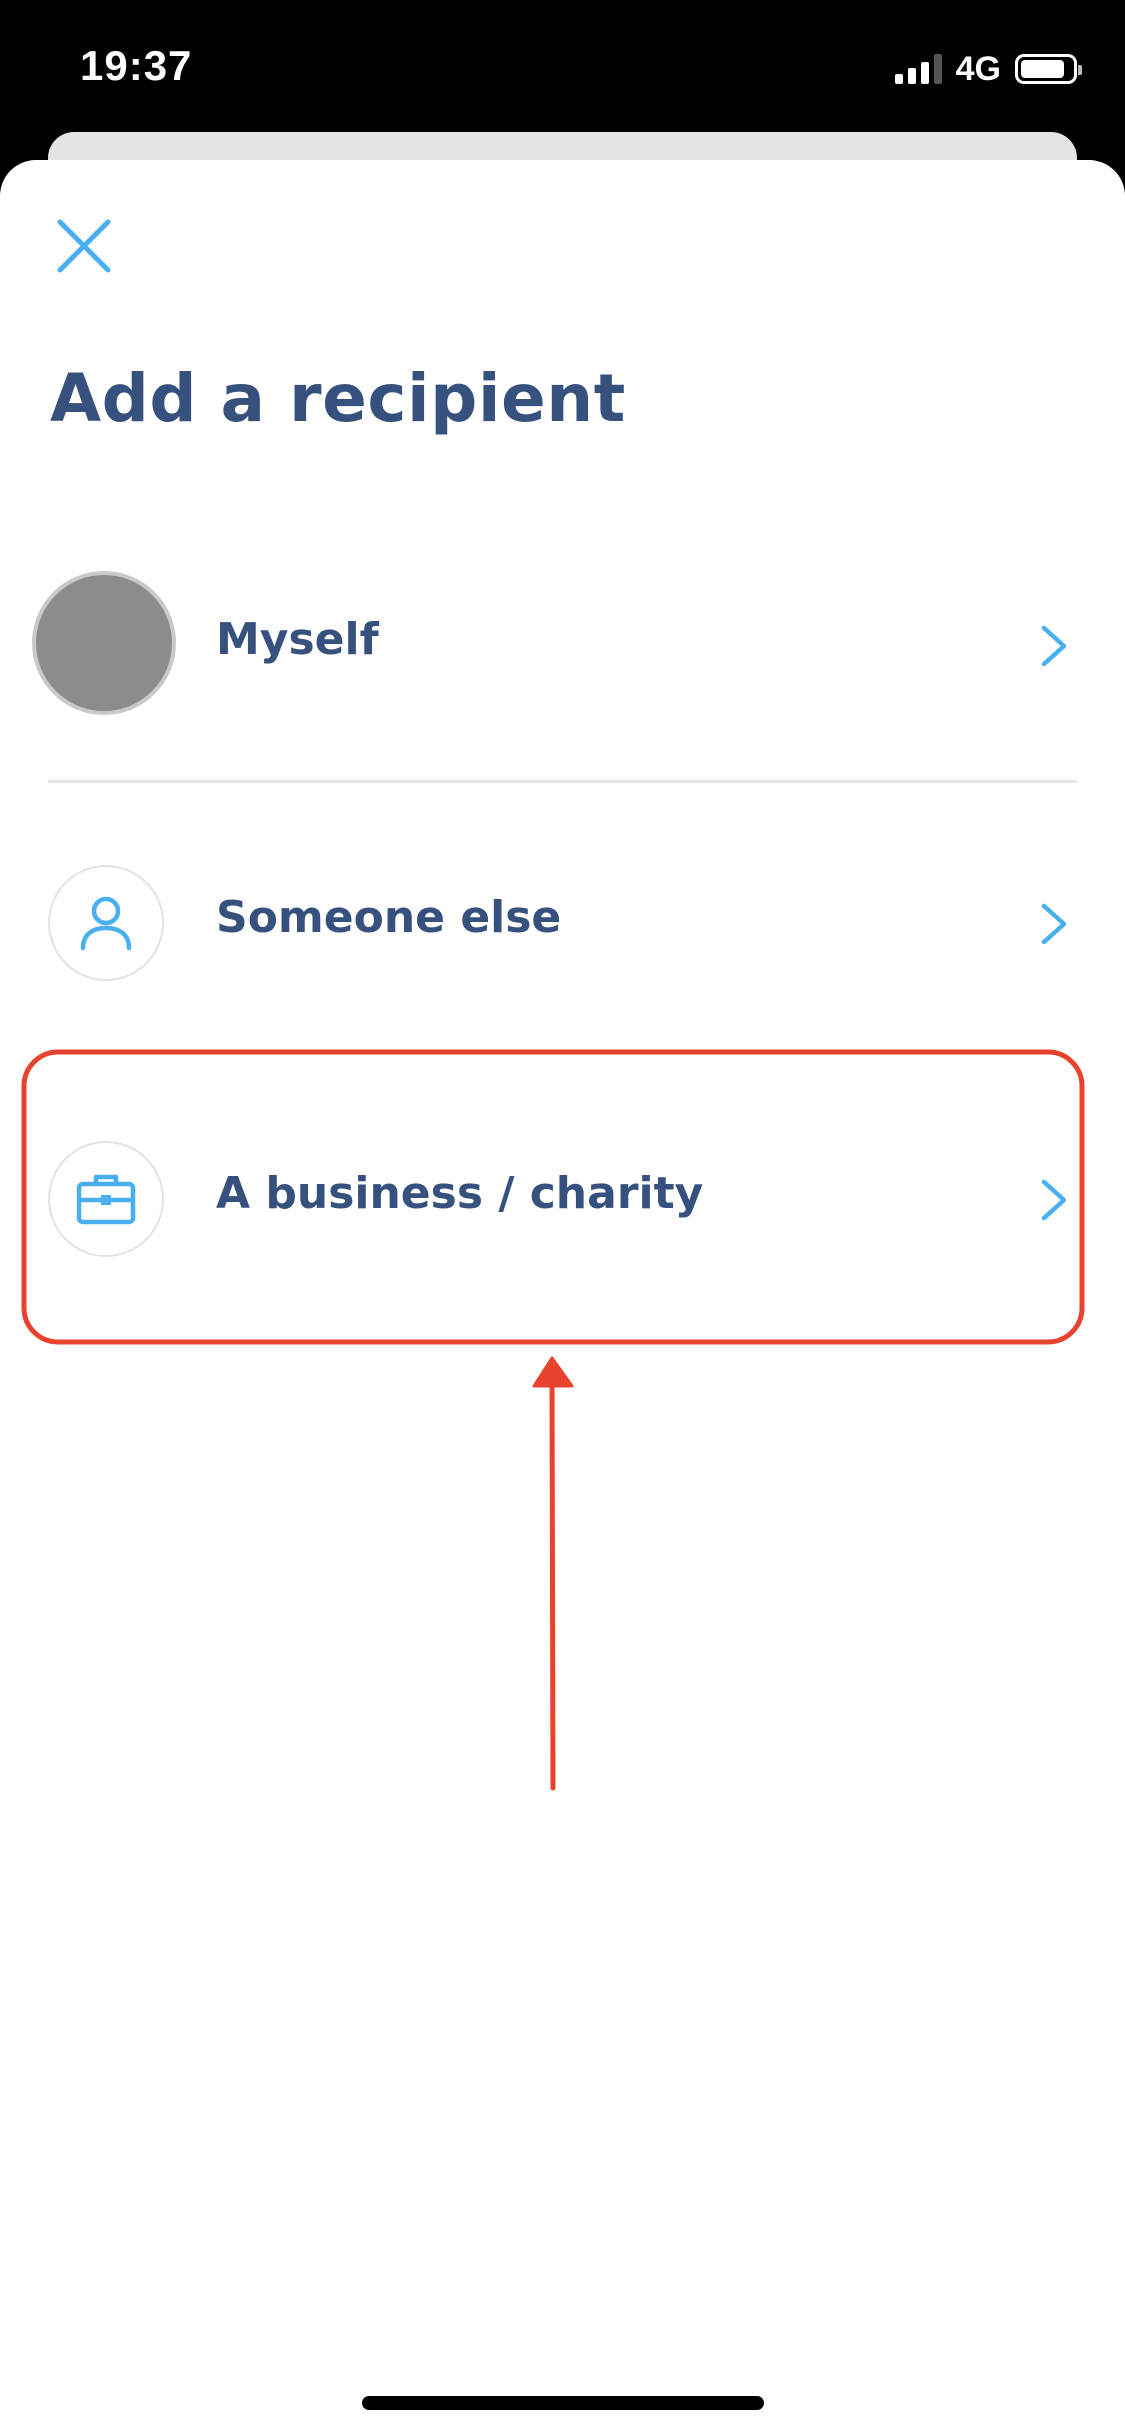 Image resolution: width=1125 pixels, height=2436 pixels. What do you see at coordinates (918, 69) in the screenshot?
I see `signal-strength-icon` at bounding box center [918, 69].